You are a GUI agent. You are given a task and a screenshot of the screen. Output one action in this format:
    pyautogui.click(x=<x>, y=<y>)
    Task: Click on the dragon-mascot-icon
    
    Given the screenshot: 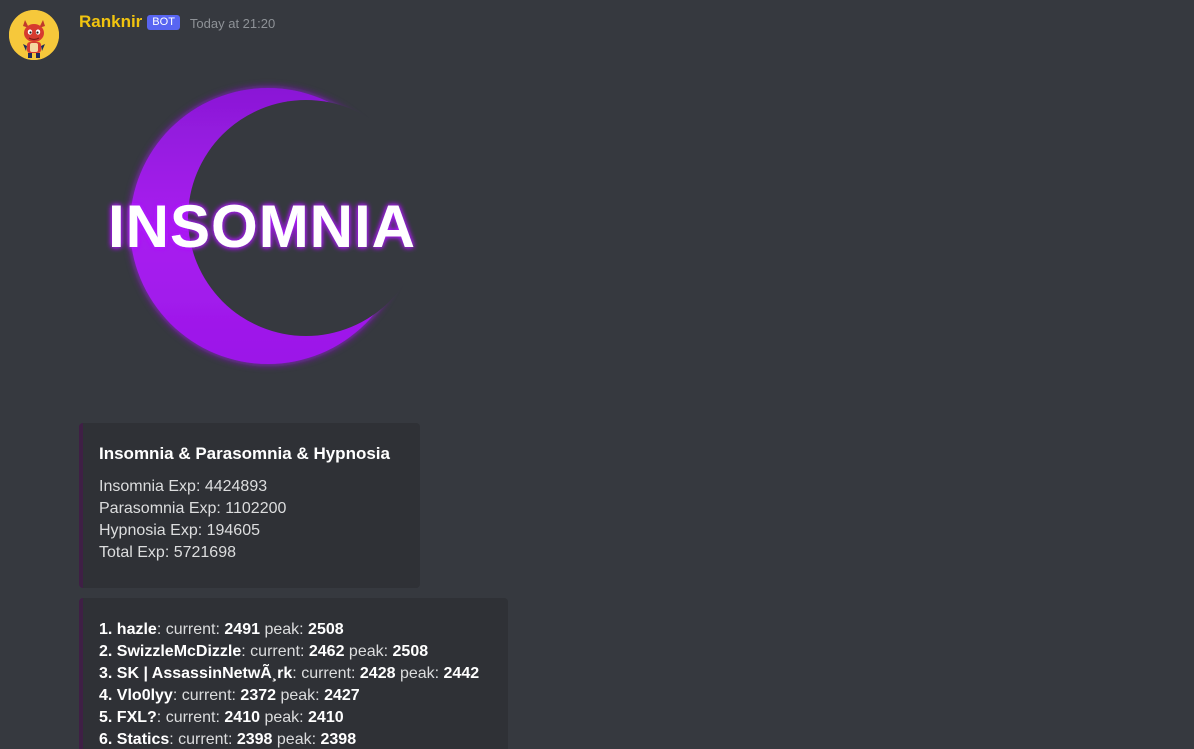 What is the action you would take?
    pyautogui.click(x=34, y=35)
    